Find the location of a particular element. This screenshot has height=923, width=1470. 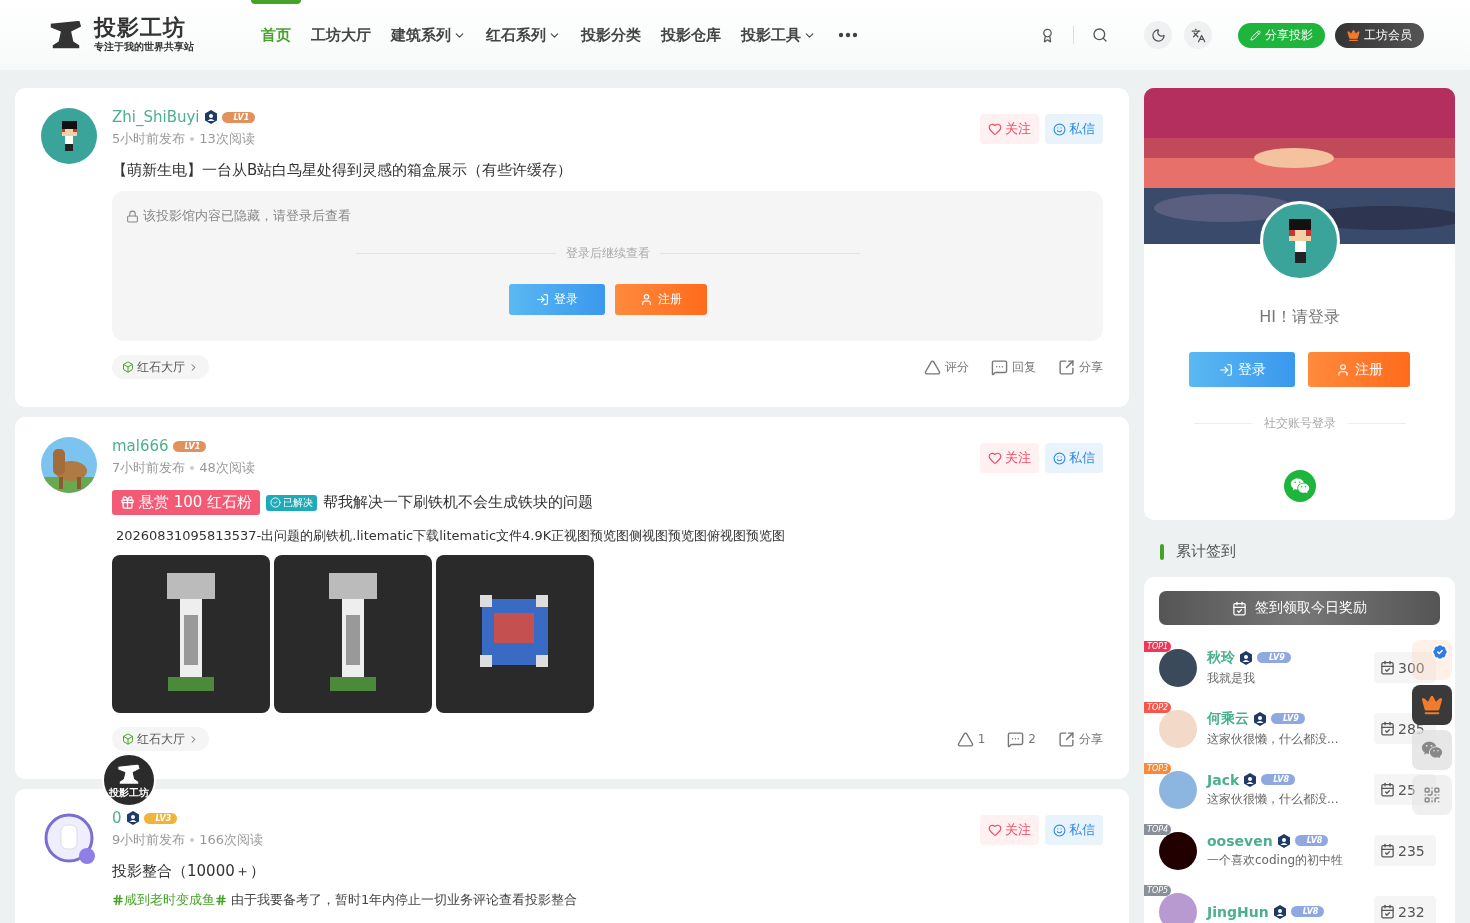

login-icon is located at coordinates (1225, 369).